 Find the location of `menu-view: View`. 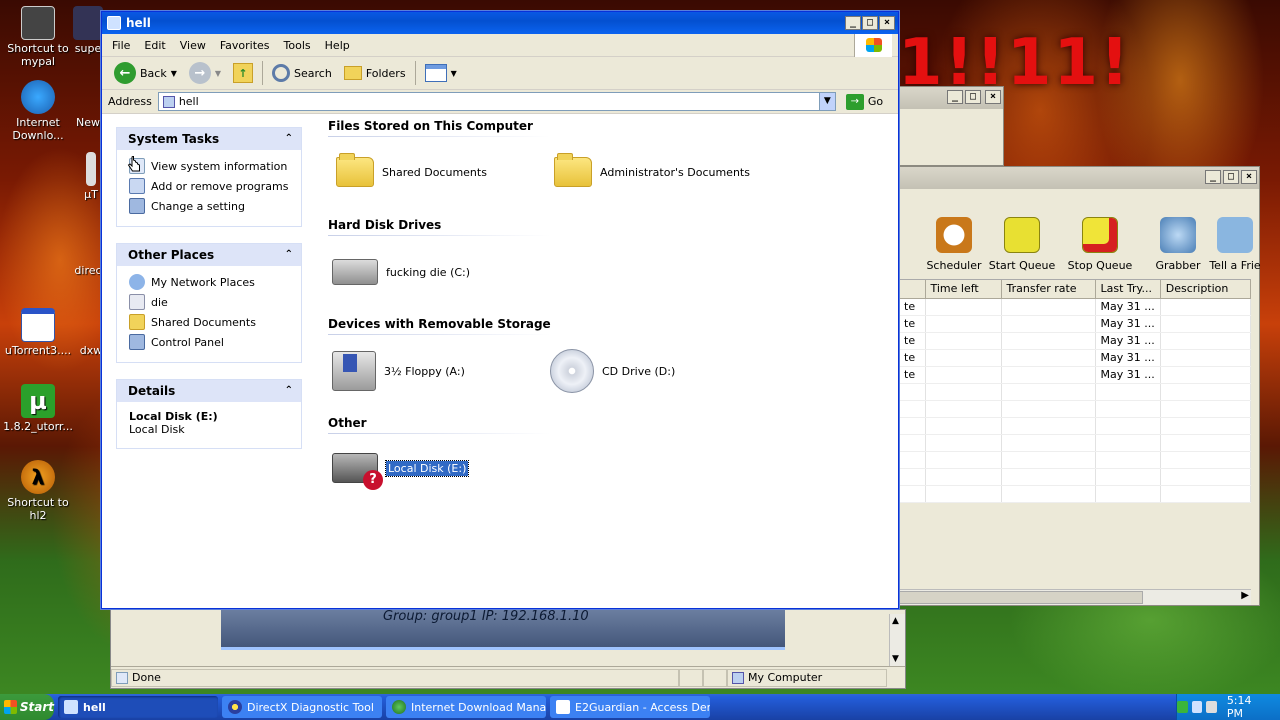

menu-view: View is located at coordinates (193, 45).